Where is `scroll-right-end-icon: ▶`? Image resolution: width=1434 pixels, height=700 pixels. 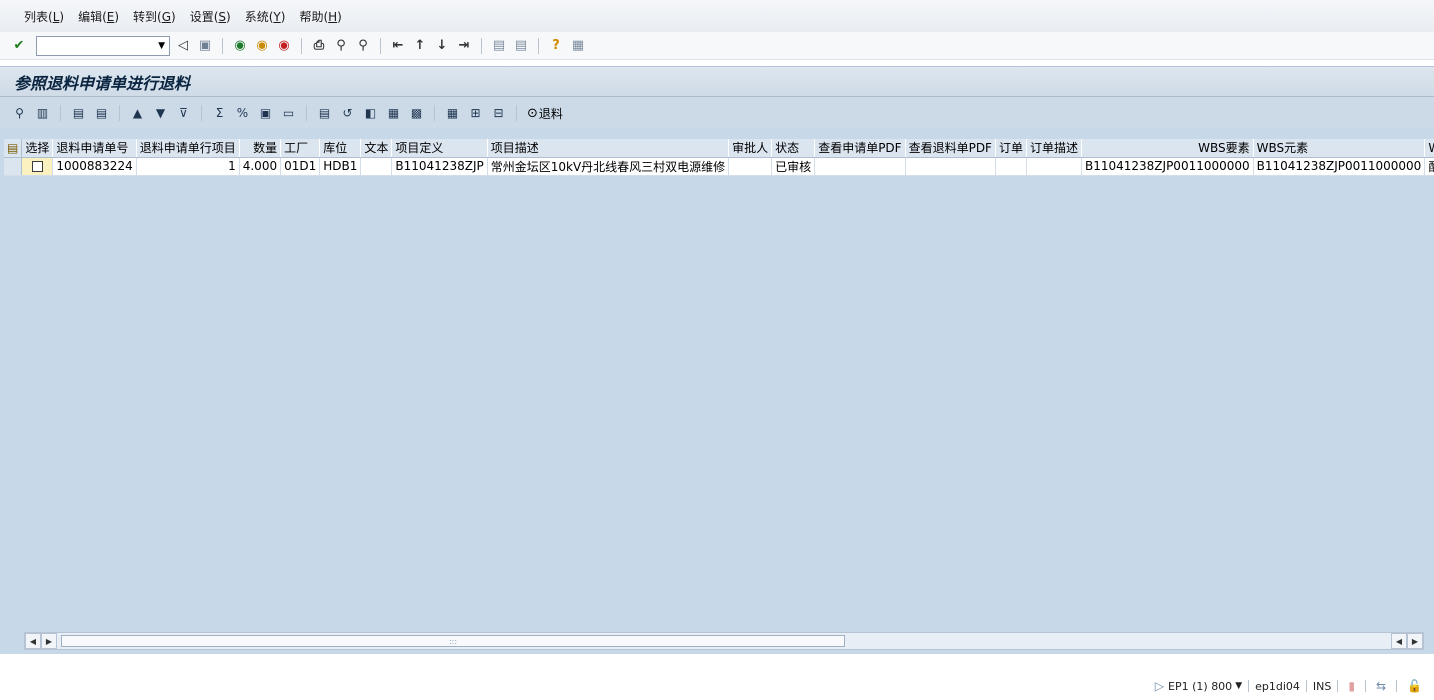
scroll-right-end-icon: ▶ is located at coordinates (1415, 641).